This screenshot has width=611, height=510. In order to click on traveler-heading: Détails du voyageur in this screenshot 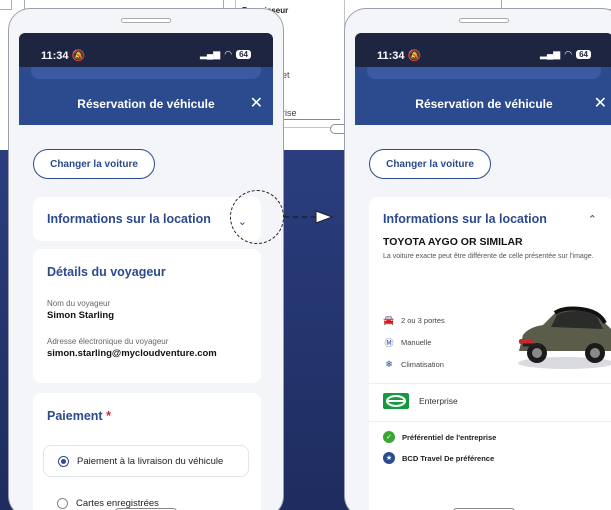, I will do `click(106, 272)`.